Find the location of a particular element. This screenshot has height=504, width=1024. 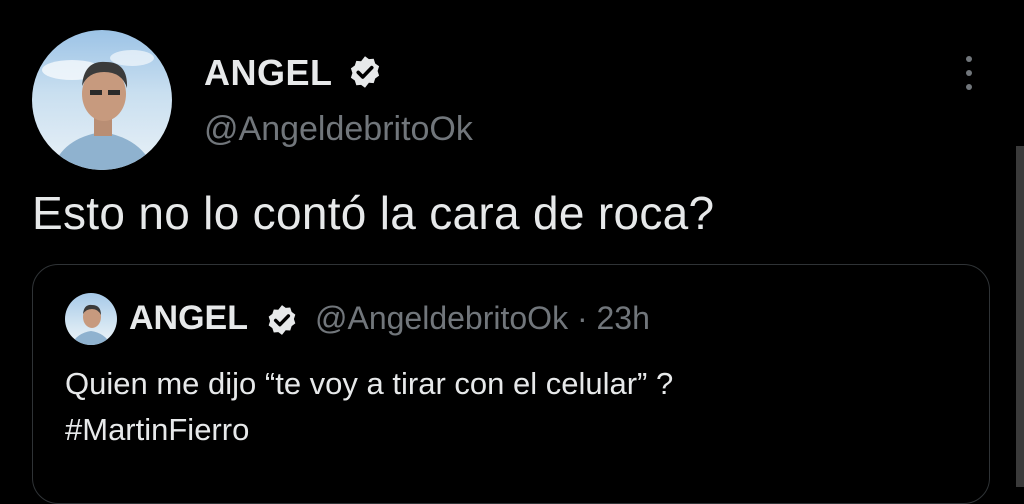

more-options-icon is located at coordinates (969, 73).